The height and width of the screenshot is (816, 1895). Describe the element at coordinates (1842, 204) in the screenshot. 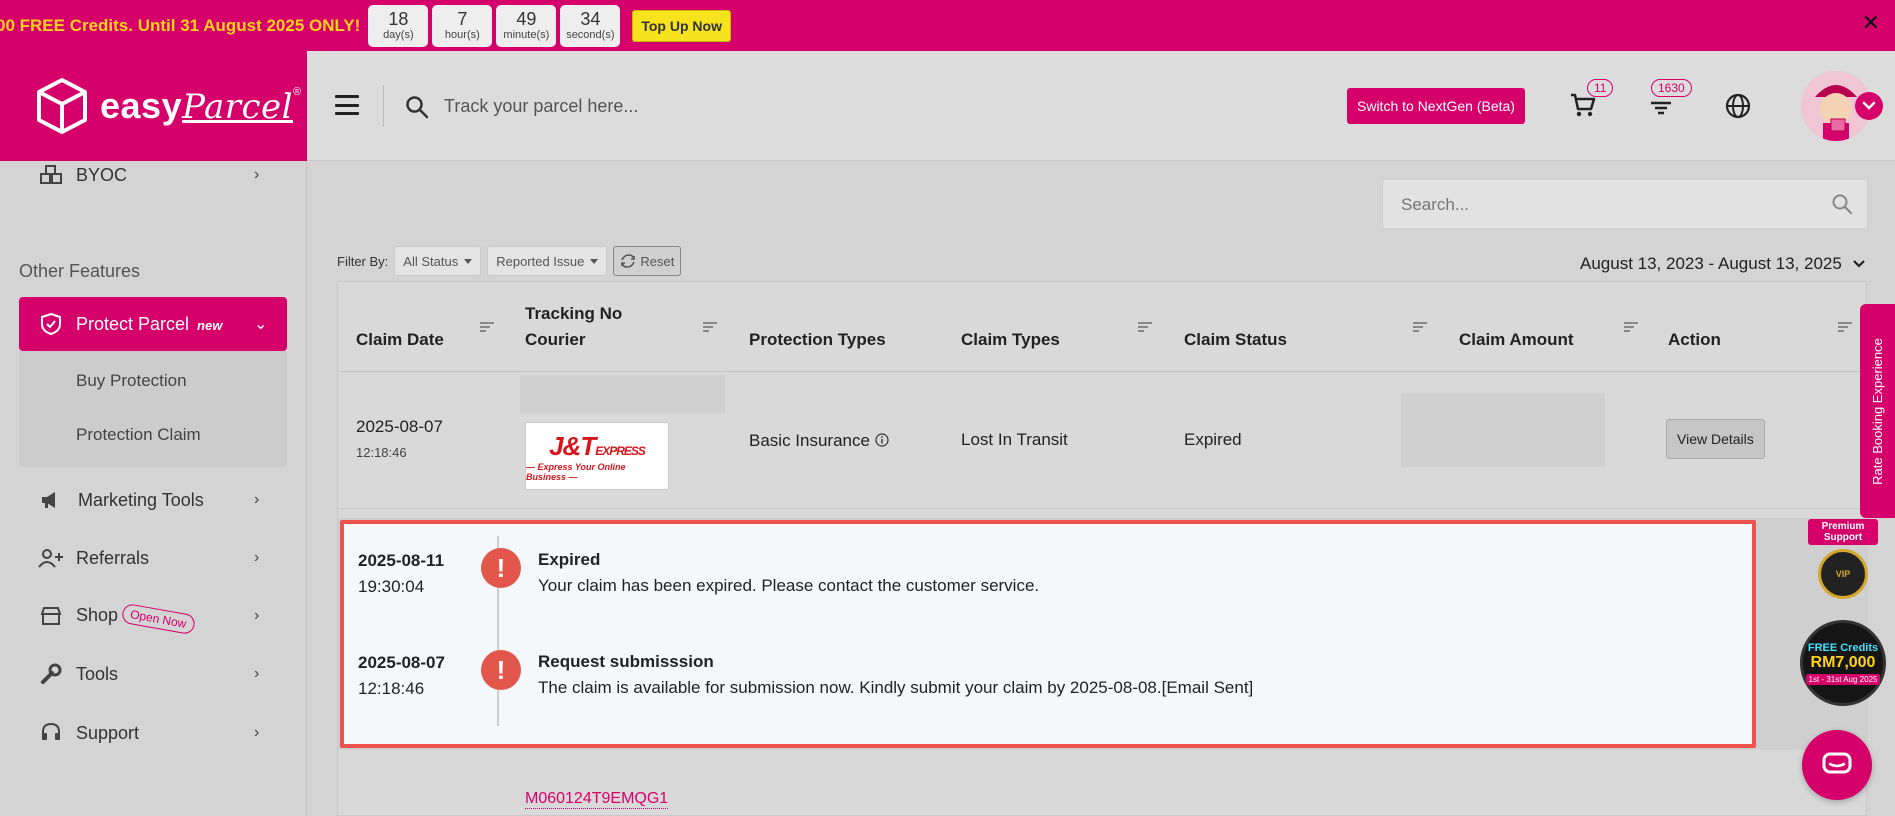

I see `search-icon` at that location.